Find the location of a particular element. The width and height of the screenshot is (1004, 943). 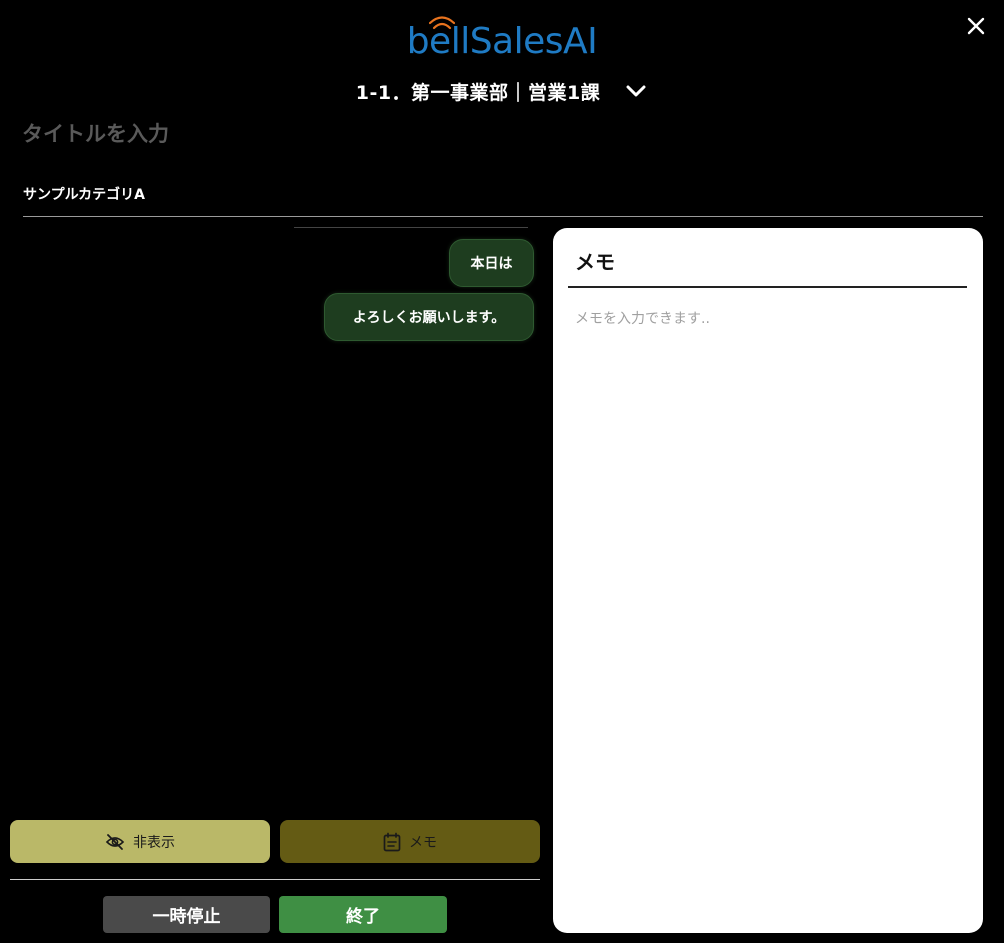

department-selector: 1-1．第一事業部｜営業1課 is located at coordinates (502, 91).